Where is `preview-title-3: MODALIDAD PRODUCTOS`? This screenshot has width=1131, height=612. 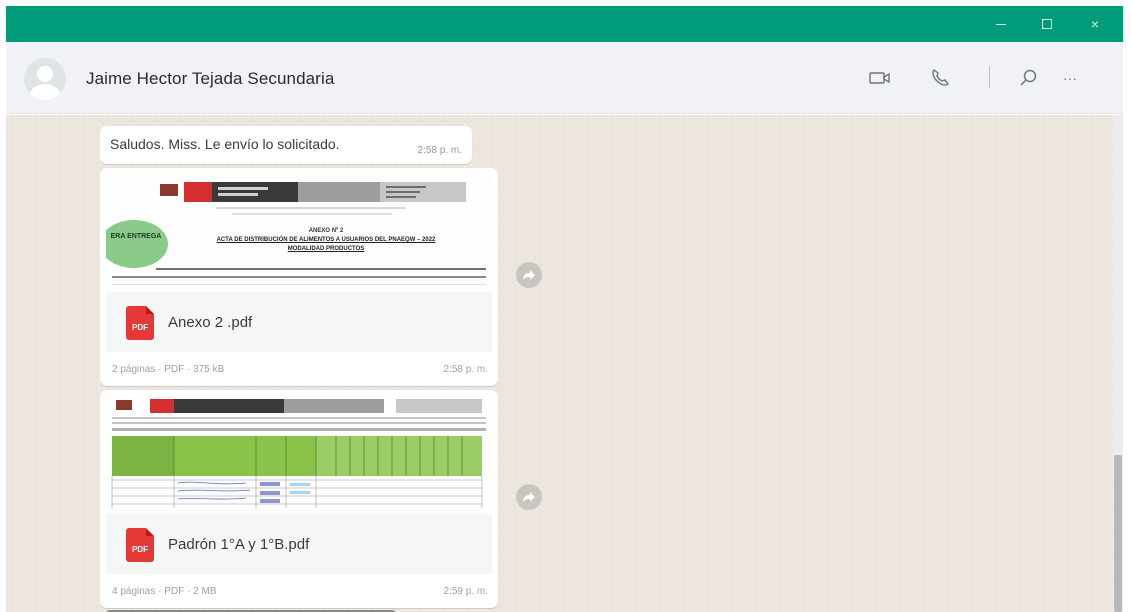
preview-title-3: MODALIDAD PRODUCTOS is located at coordinates (326, 249).